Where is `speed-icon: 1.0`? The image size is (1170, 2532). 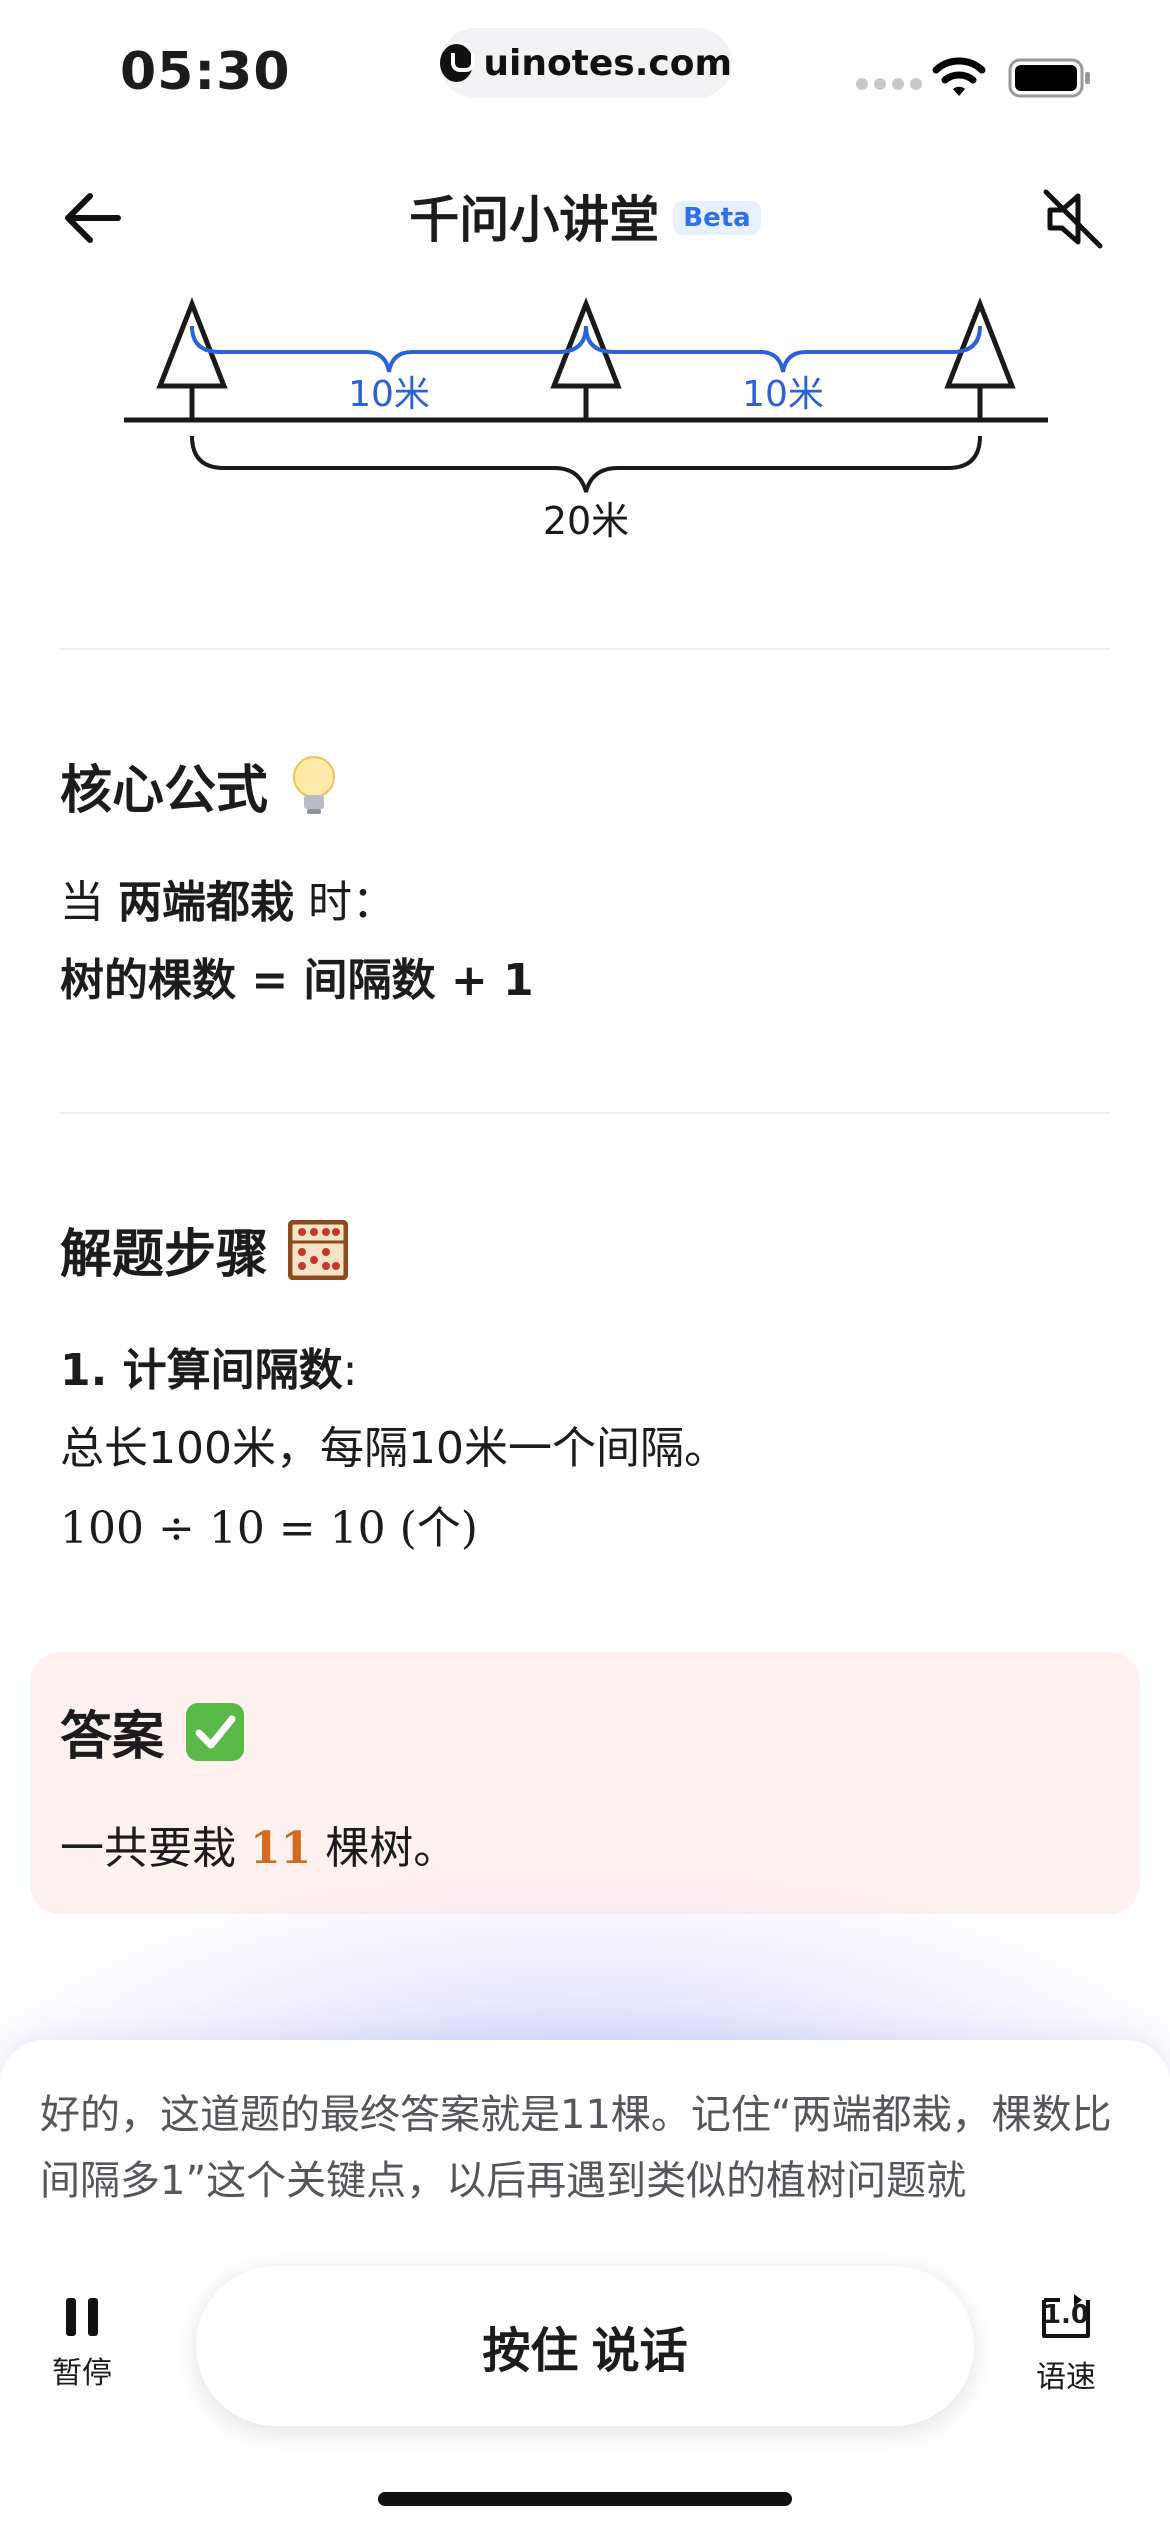
speed-icon: 1.0 is located at coordinates (1066, 2317).